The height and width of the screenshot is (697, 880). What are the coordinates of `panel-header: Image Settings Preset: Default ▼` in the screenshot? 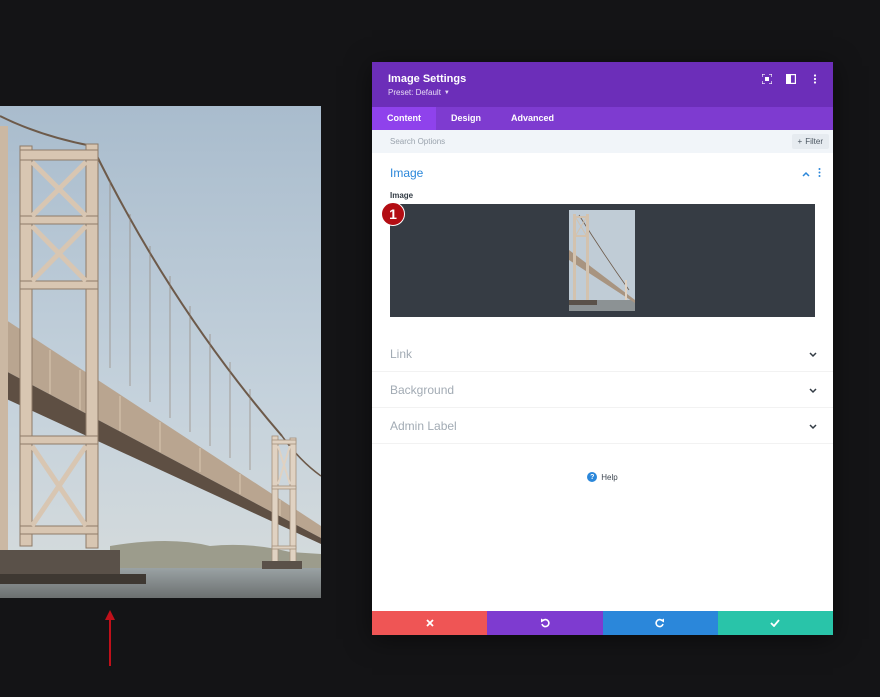 It's located at (602, 84).